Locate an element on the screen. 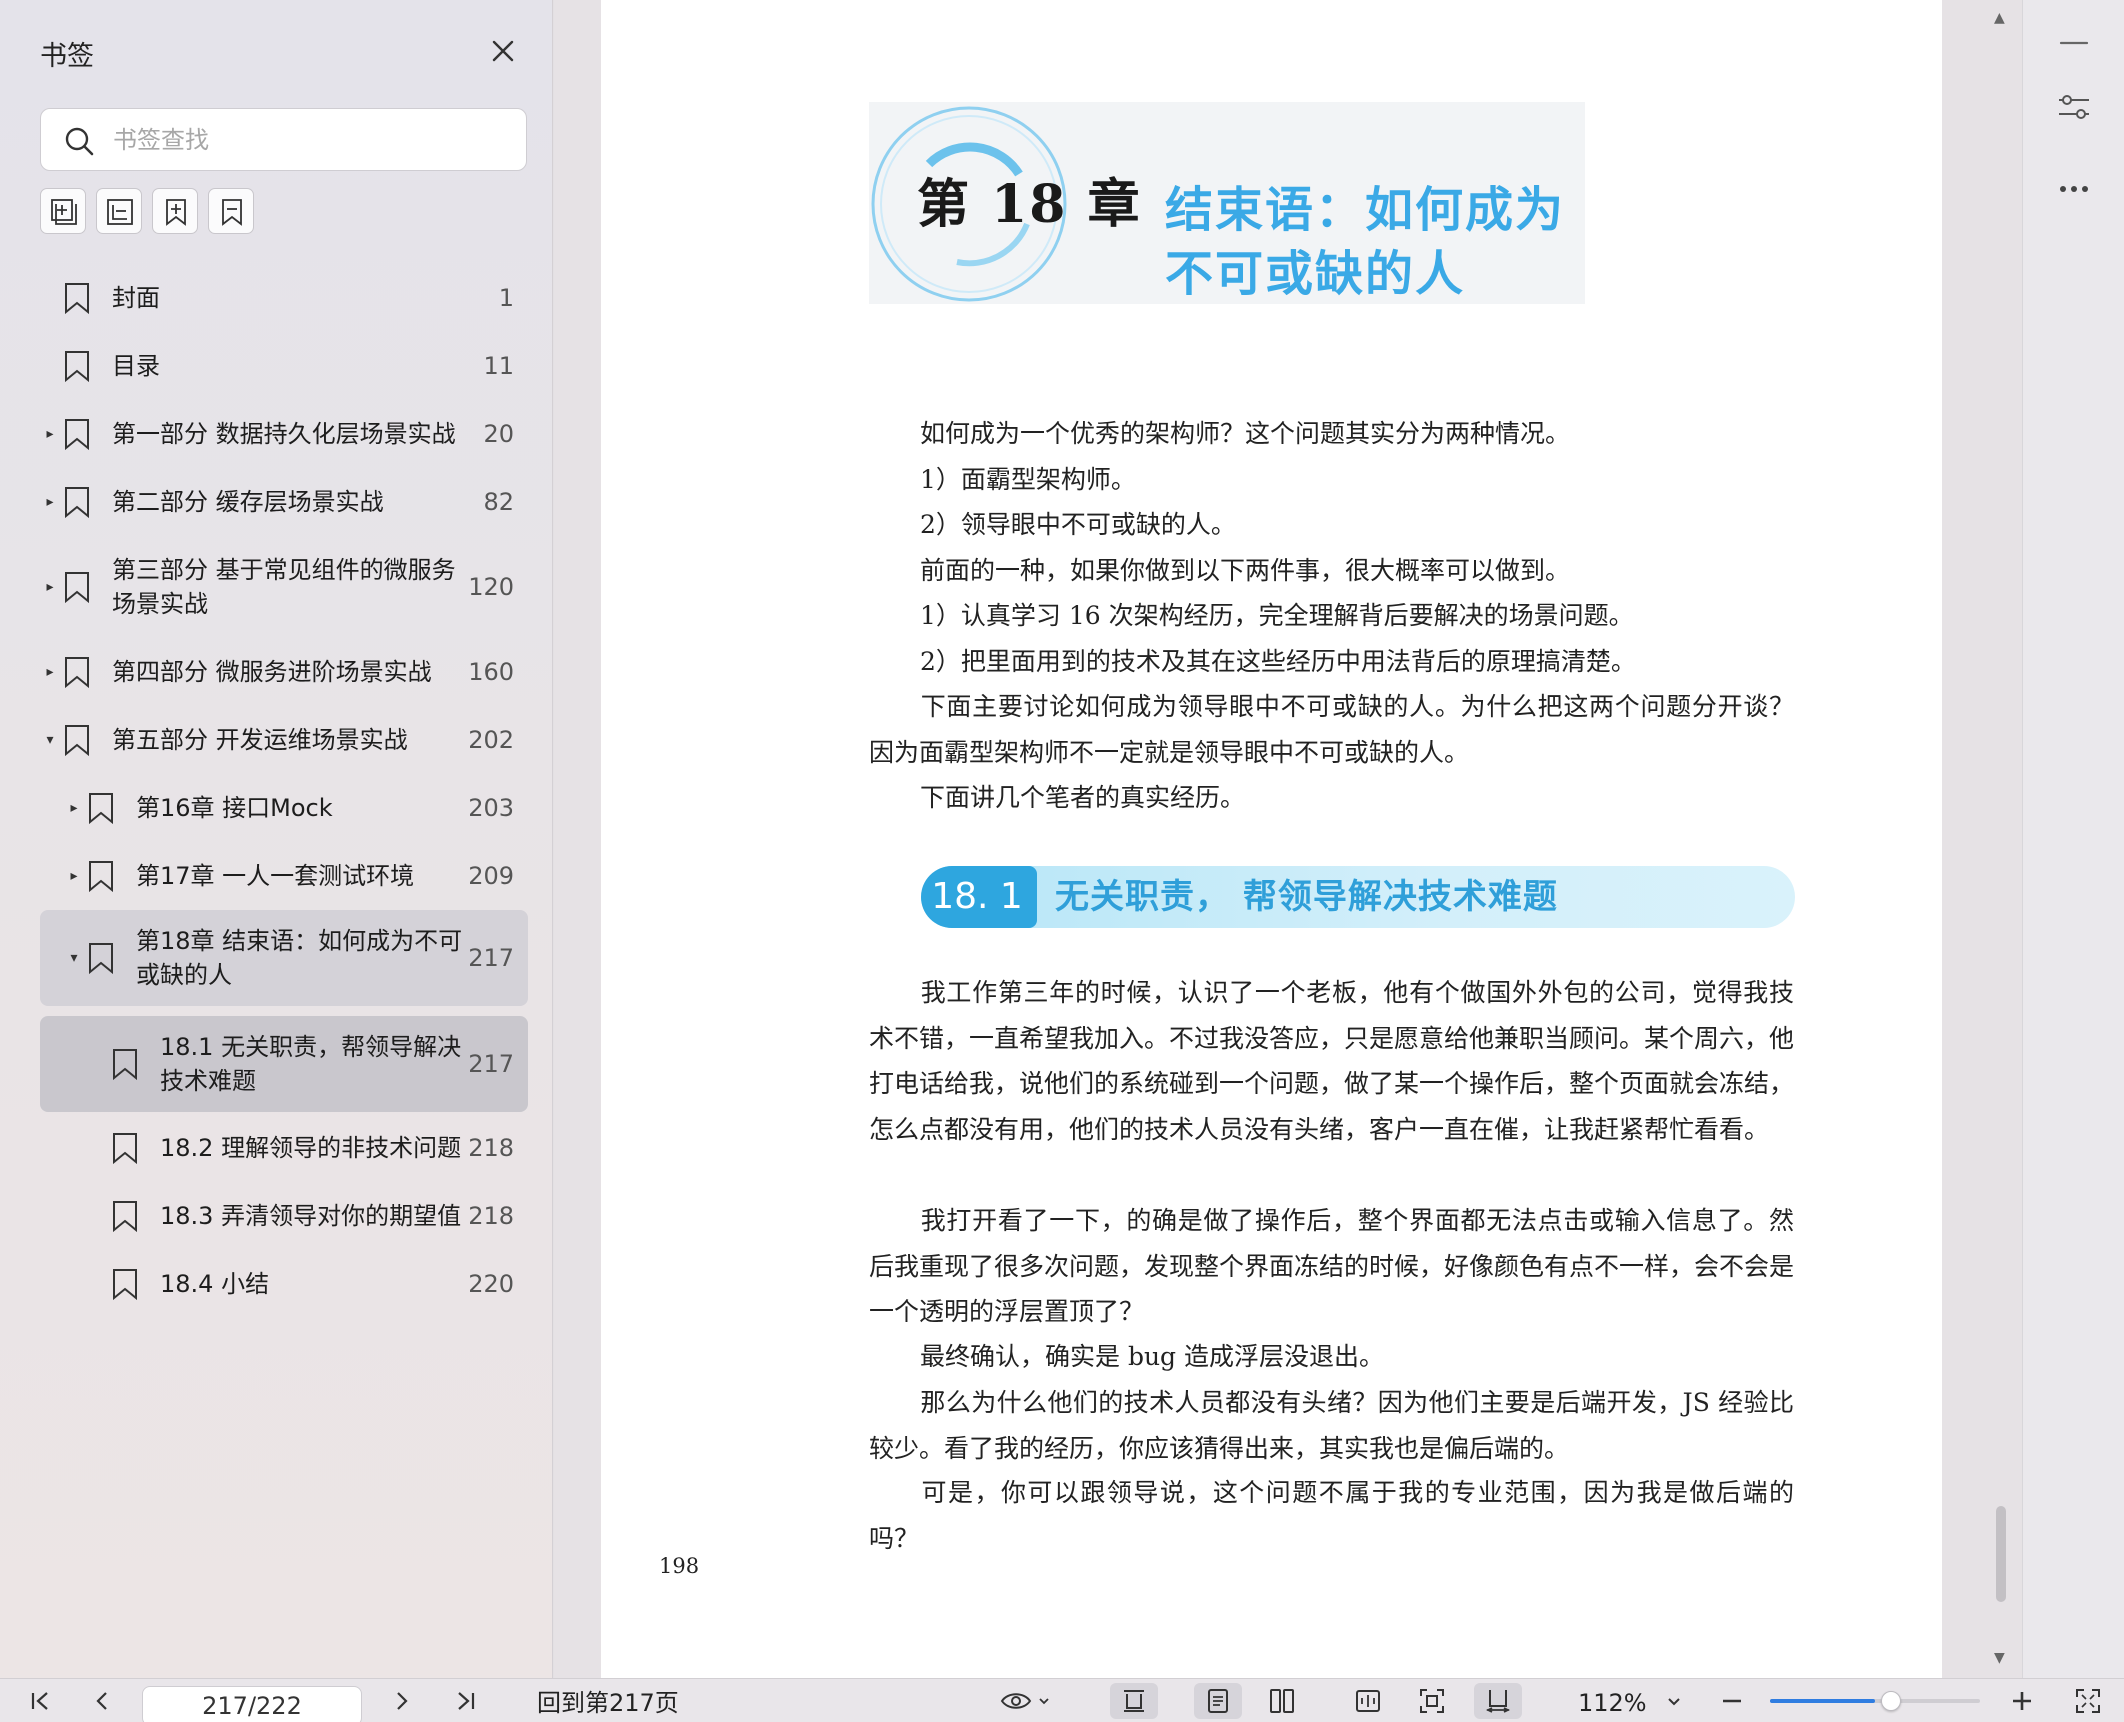 The image size is (2124, 1722). next-page-button is located at coordinates (402, 1701).